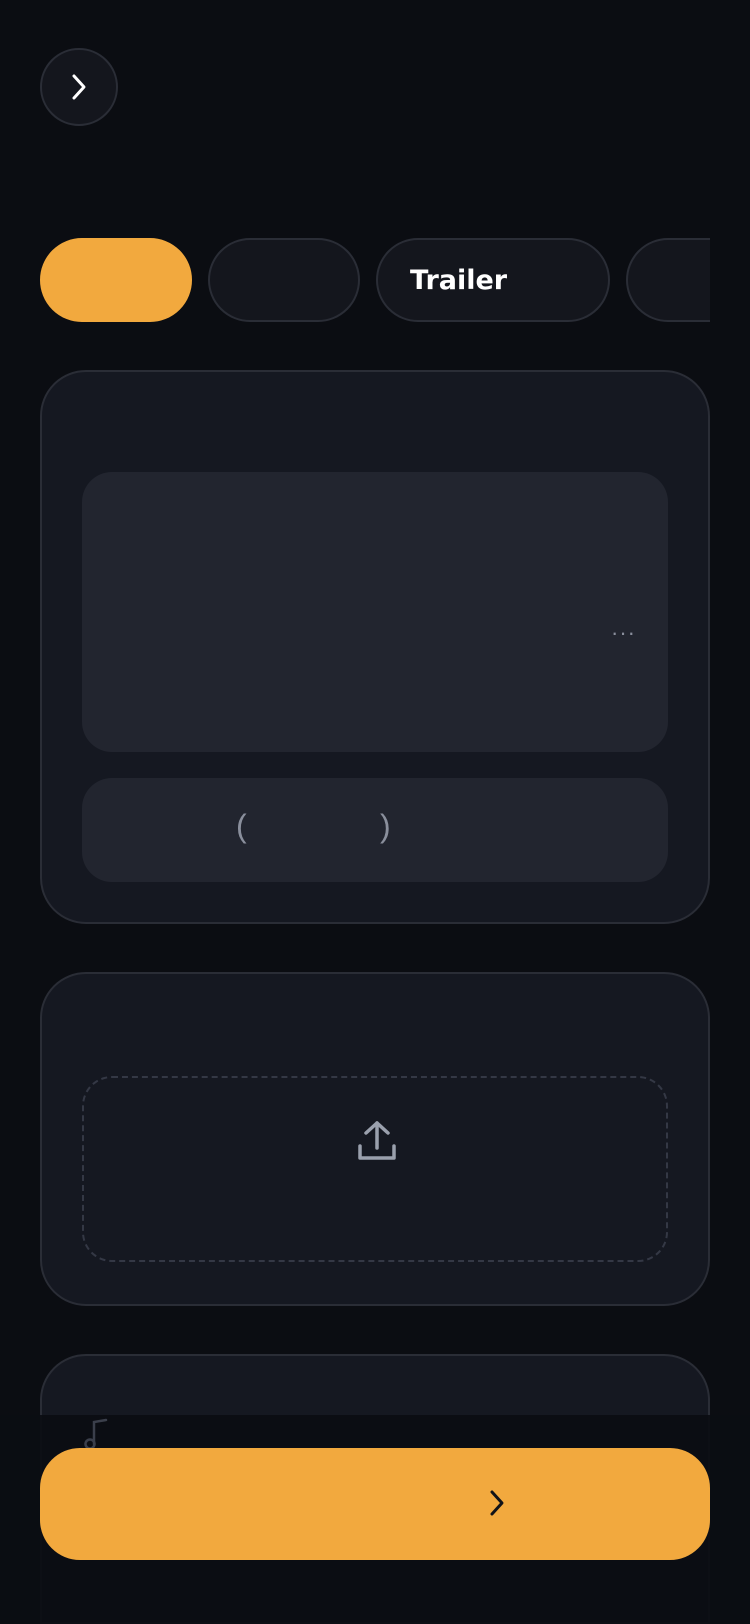 The height and width of the screenshot is (1624, 750). Describe the element at coordinates (375, 612) in the screenshot. I see `media-preview: ···` at that location.